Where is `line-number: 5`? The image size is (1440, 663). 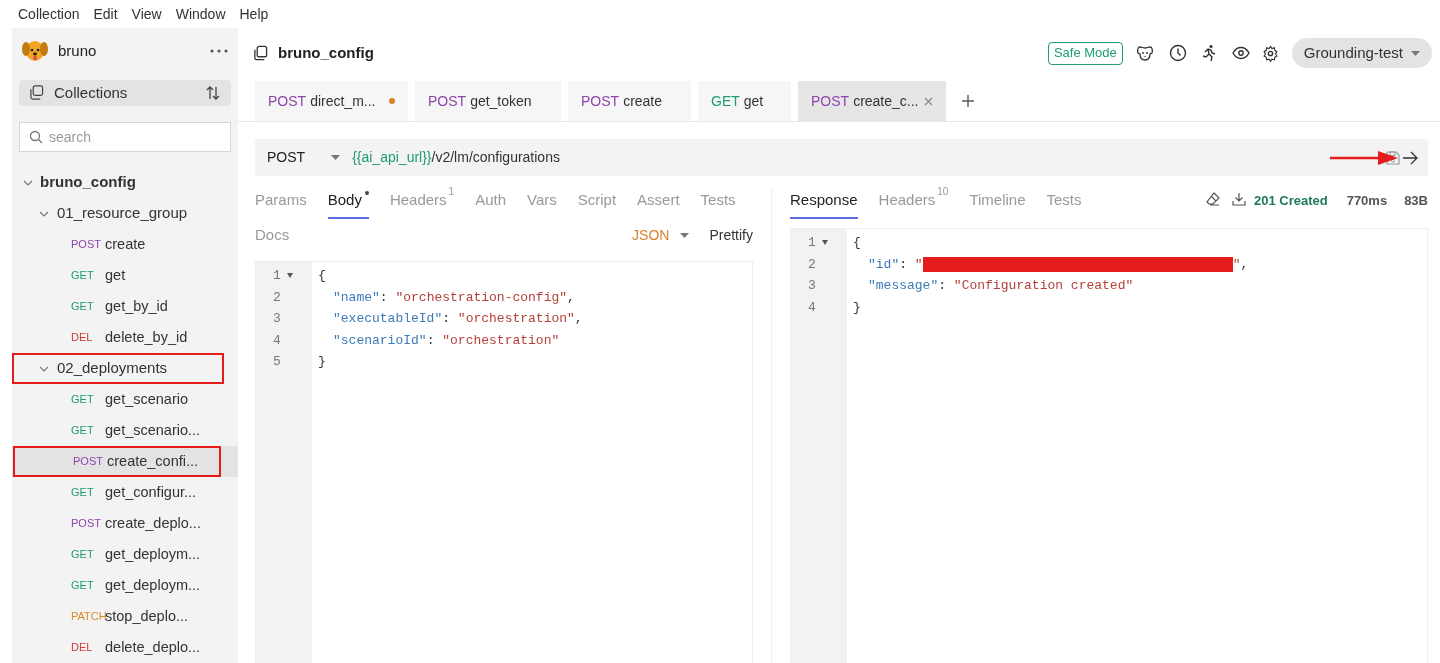 line-number: 5 is located at coordinates (277, 362).